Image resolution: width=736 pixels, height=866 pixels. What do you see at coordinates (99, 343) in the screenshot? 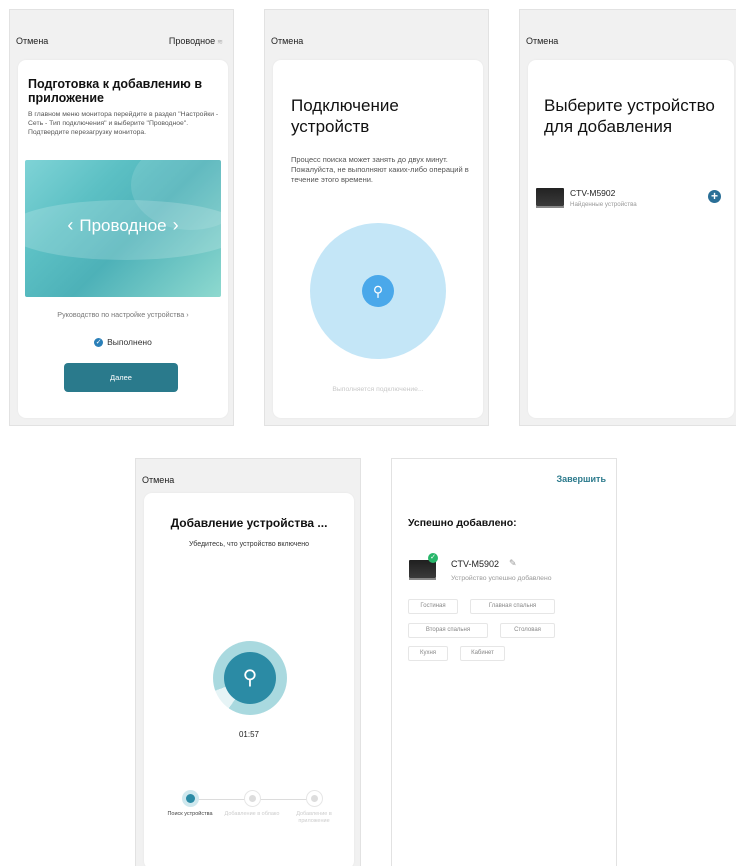
I see `check-icon: ✓` at bounding box center [99, 343].